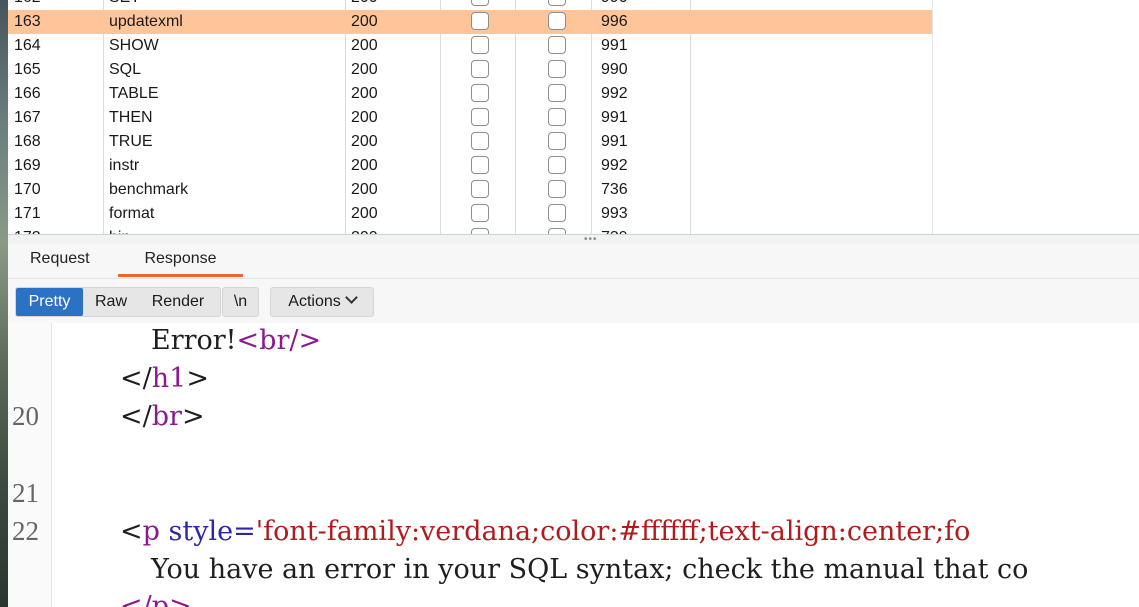 The width and height of the screenshot is (1139, 607). Describe the element at coordinates (27, 141) in the screenshot. I see `request-number: 168` at that location.